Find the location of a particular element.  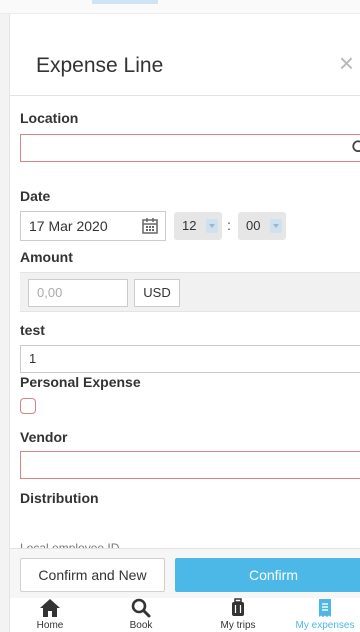

background-tab-strip is located at coordinates (180, 7).